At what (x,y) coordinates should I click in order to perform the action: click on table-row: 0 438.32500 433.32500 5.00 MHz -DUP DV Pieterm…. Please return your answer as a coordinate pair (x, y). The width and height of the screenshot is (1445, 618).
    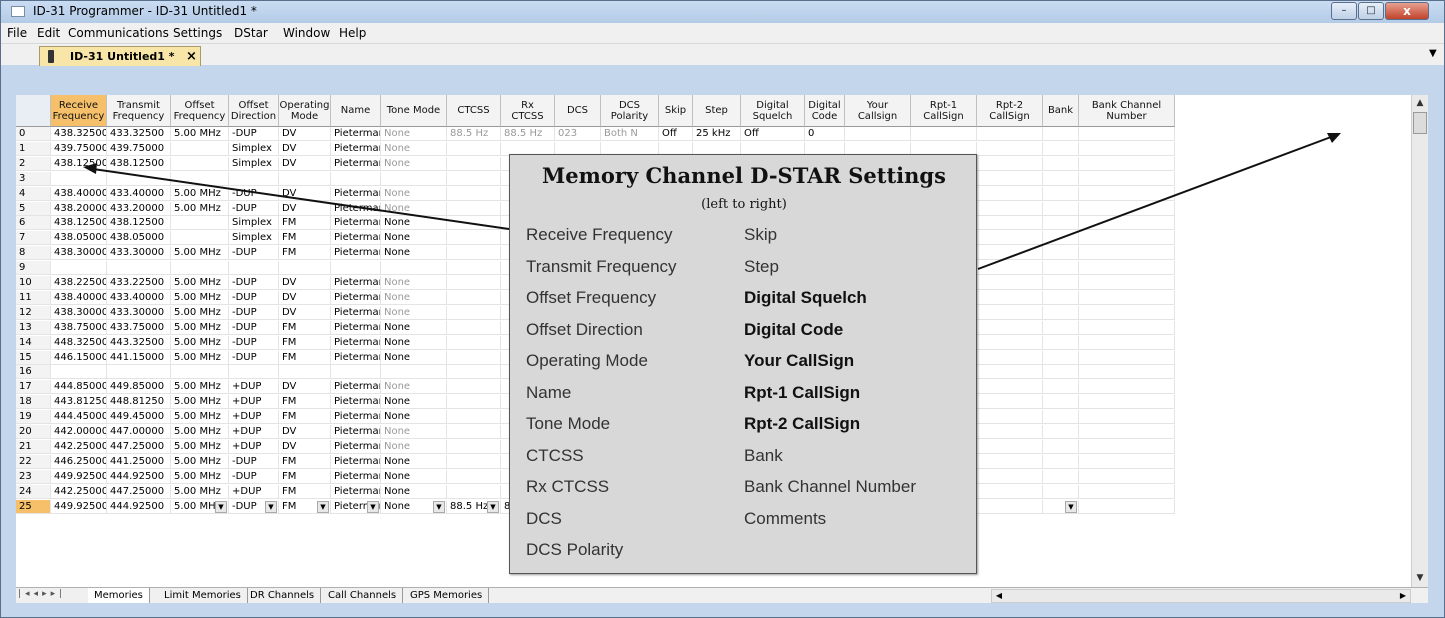
    Looking at the image, I should click on (722, 134).